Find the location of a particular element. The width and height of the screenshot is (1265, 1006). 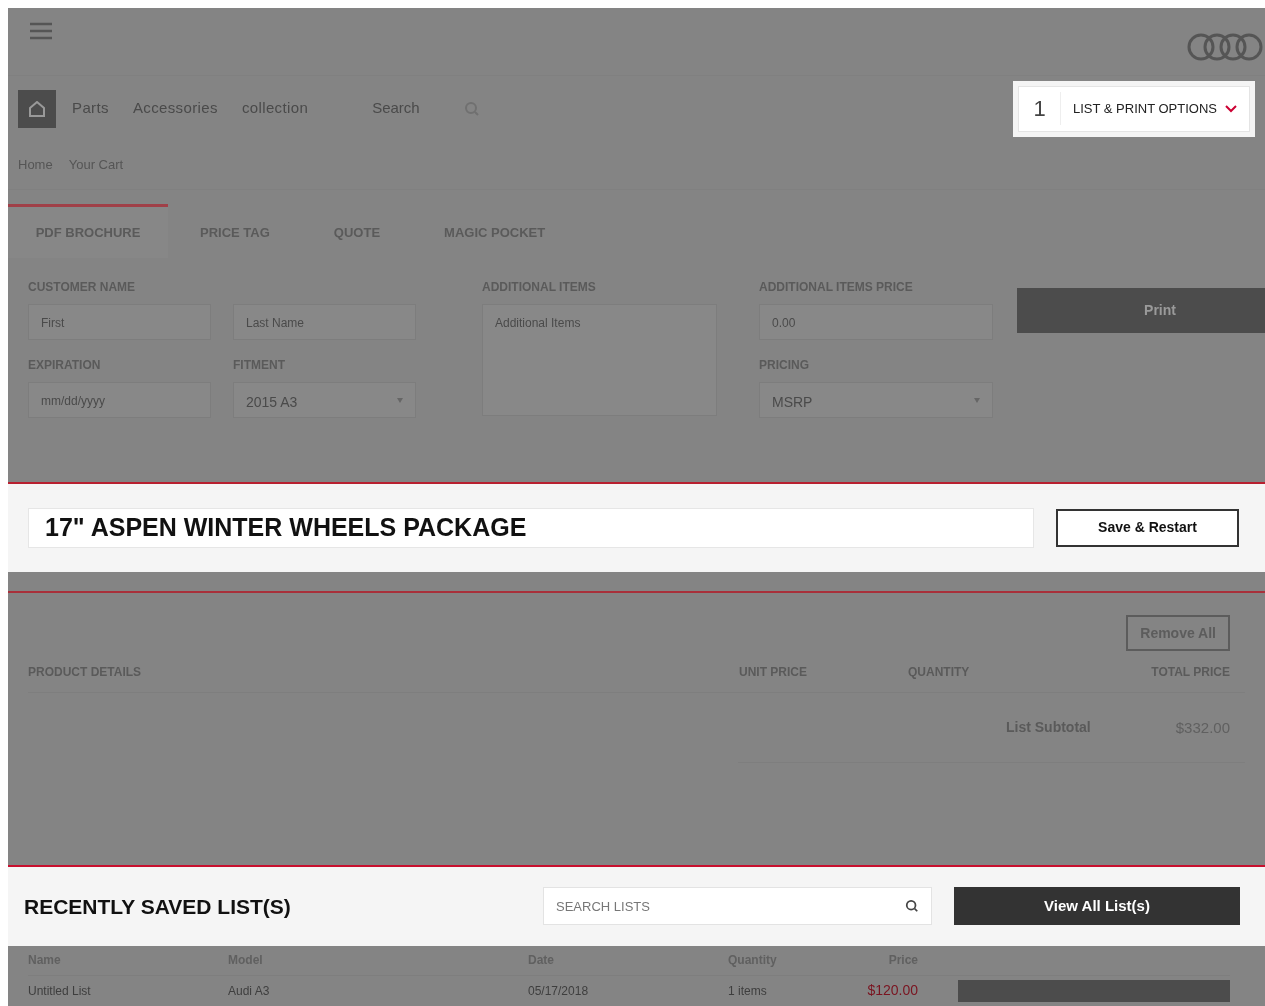

additional-items-field: Additional Items is located at coordinates (599, 360).